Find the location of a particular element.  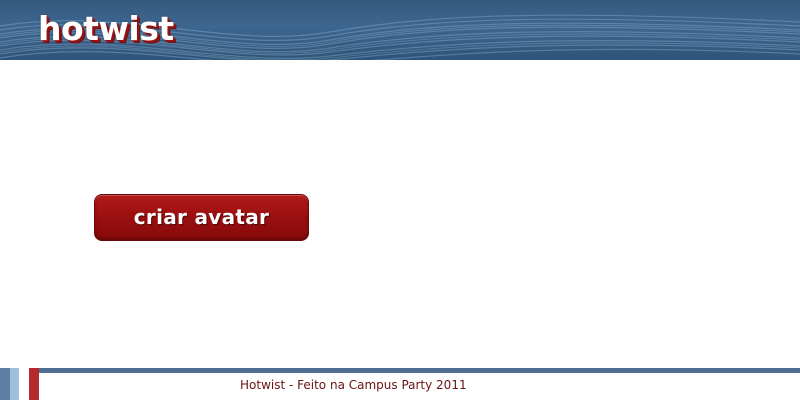

footer-stripe-light-blue is located at coordinates (14, 384).